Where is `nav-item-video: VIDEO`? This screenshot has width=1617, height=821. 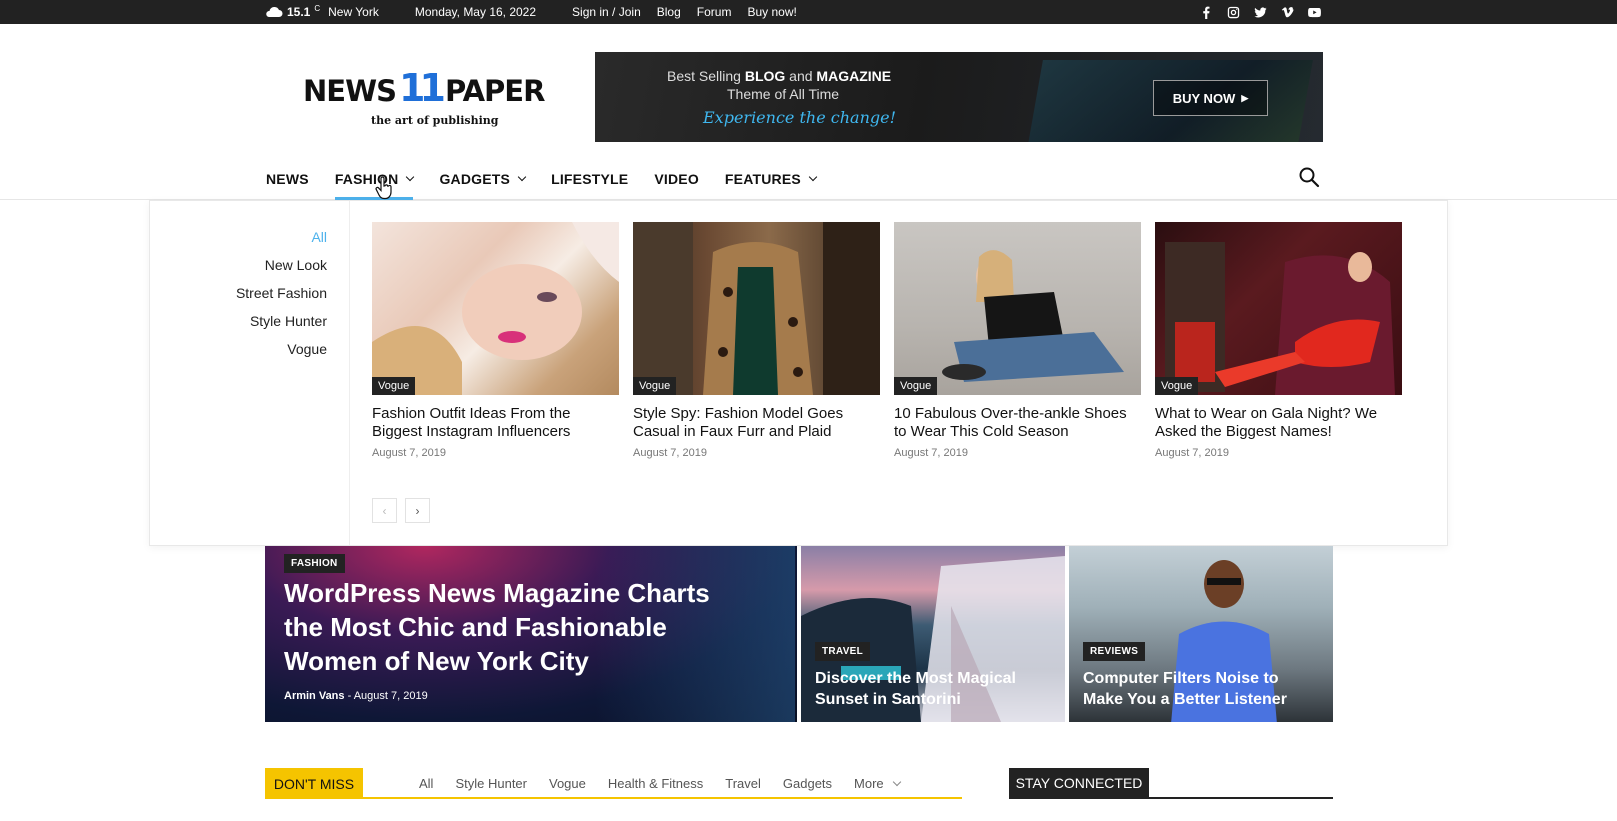
nav-item-video: VIDEO is located at coordinates (676, 179).